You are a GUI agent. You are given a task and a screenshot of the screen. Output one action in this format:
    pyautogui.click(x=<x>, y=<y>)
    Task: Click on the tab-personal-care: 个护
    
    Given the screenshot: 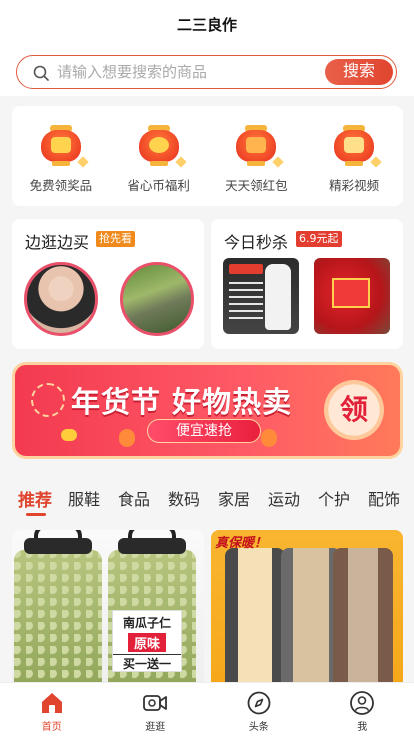 What is the action you would take?
    pyautogui.click(x=334, y=498)
    